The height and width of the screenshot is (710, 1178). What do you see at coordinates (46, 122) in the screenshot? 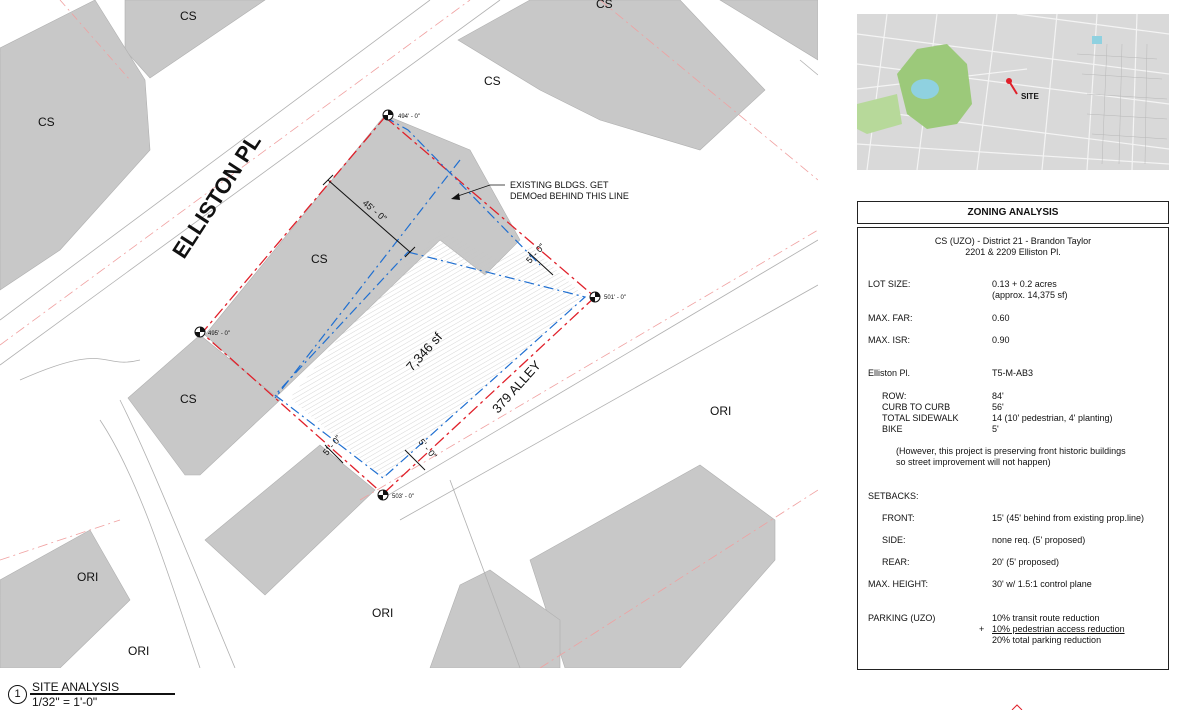
I see `zone-label-cs-left: CS` at bounding box center [46, 122].